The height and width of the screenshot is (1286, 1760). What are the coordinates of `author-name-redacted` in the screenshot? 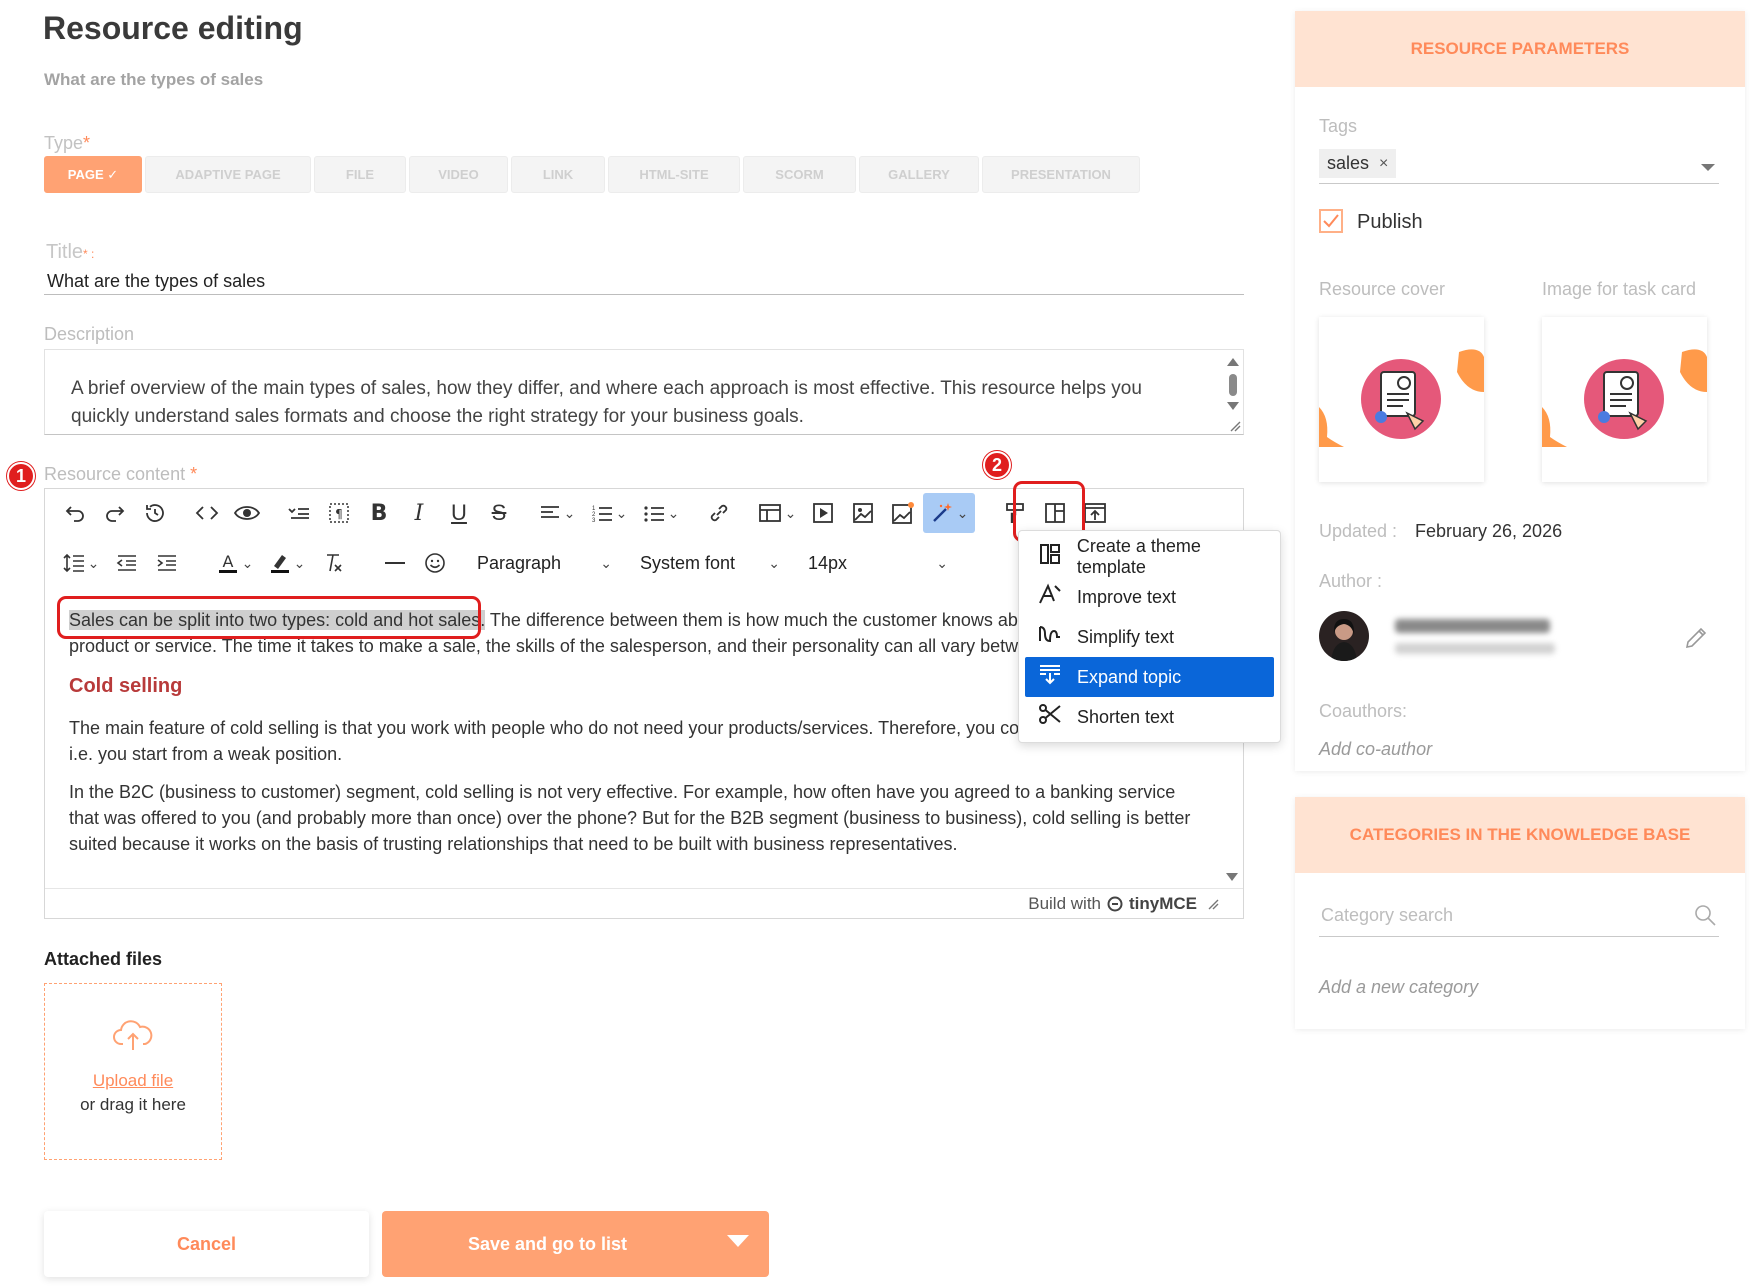 It's located at (1472, 626).